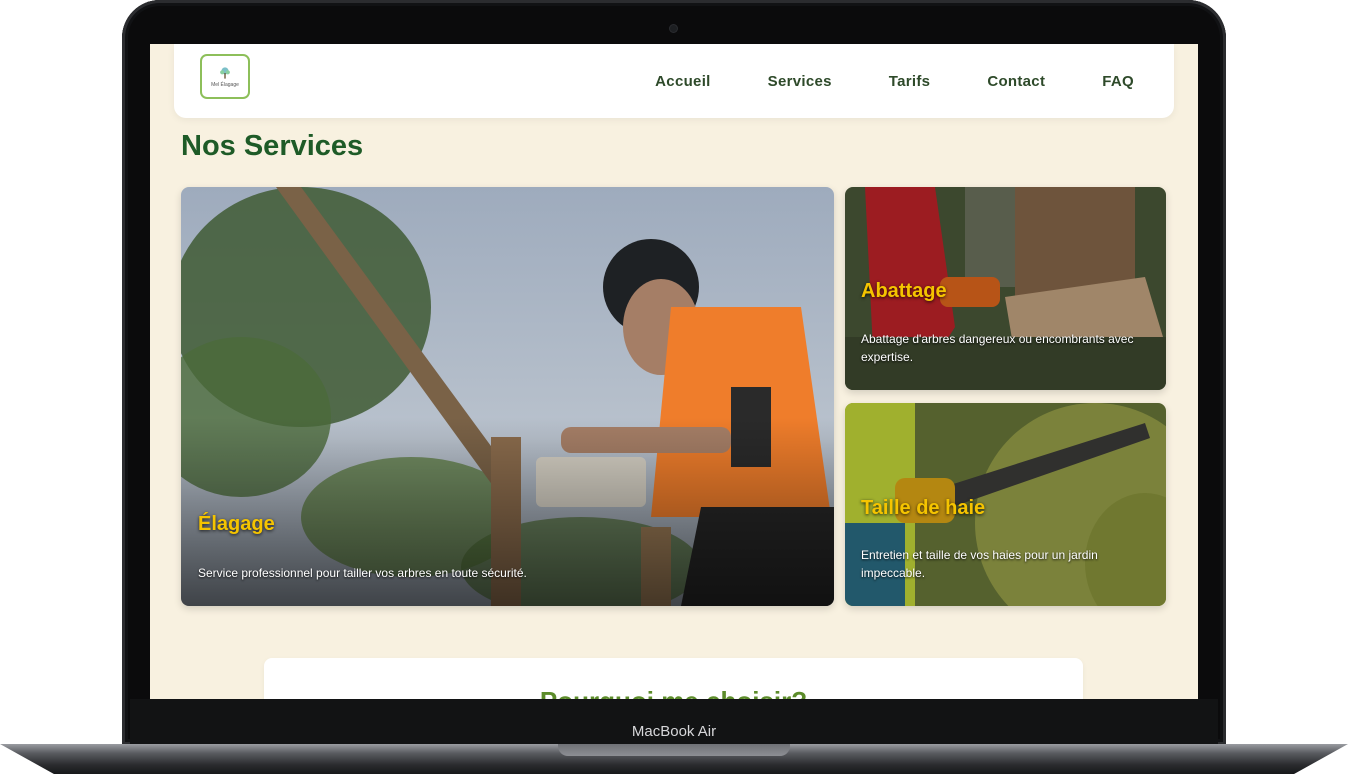  Describe the element at coordinates (1118, 81) in the screenshot. I see `nav-faq: FAQ` at that location.